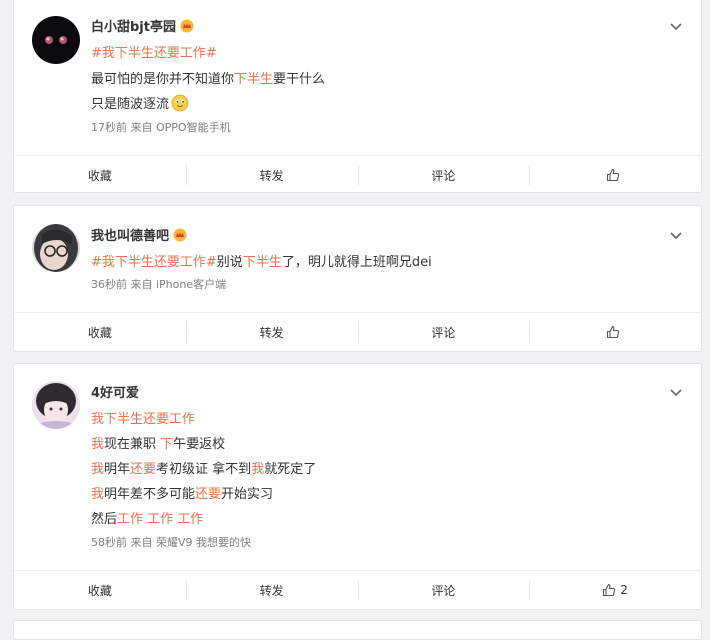  Describe the element at coordinates (163, 79) in the screenshot. I see `post-text: 最可怕的是你并不知道你` at that location.